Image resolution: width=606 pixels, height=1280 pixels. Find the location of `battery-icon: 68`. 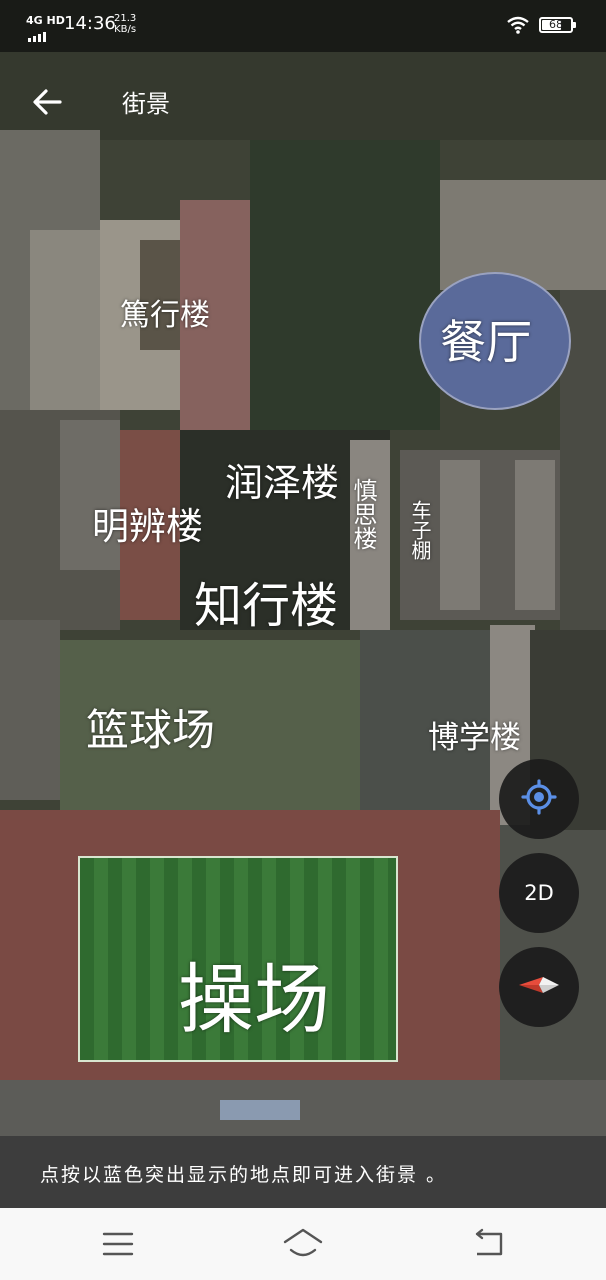

battery-icon: 68 is located at coordinates (557, 25).